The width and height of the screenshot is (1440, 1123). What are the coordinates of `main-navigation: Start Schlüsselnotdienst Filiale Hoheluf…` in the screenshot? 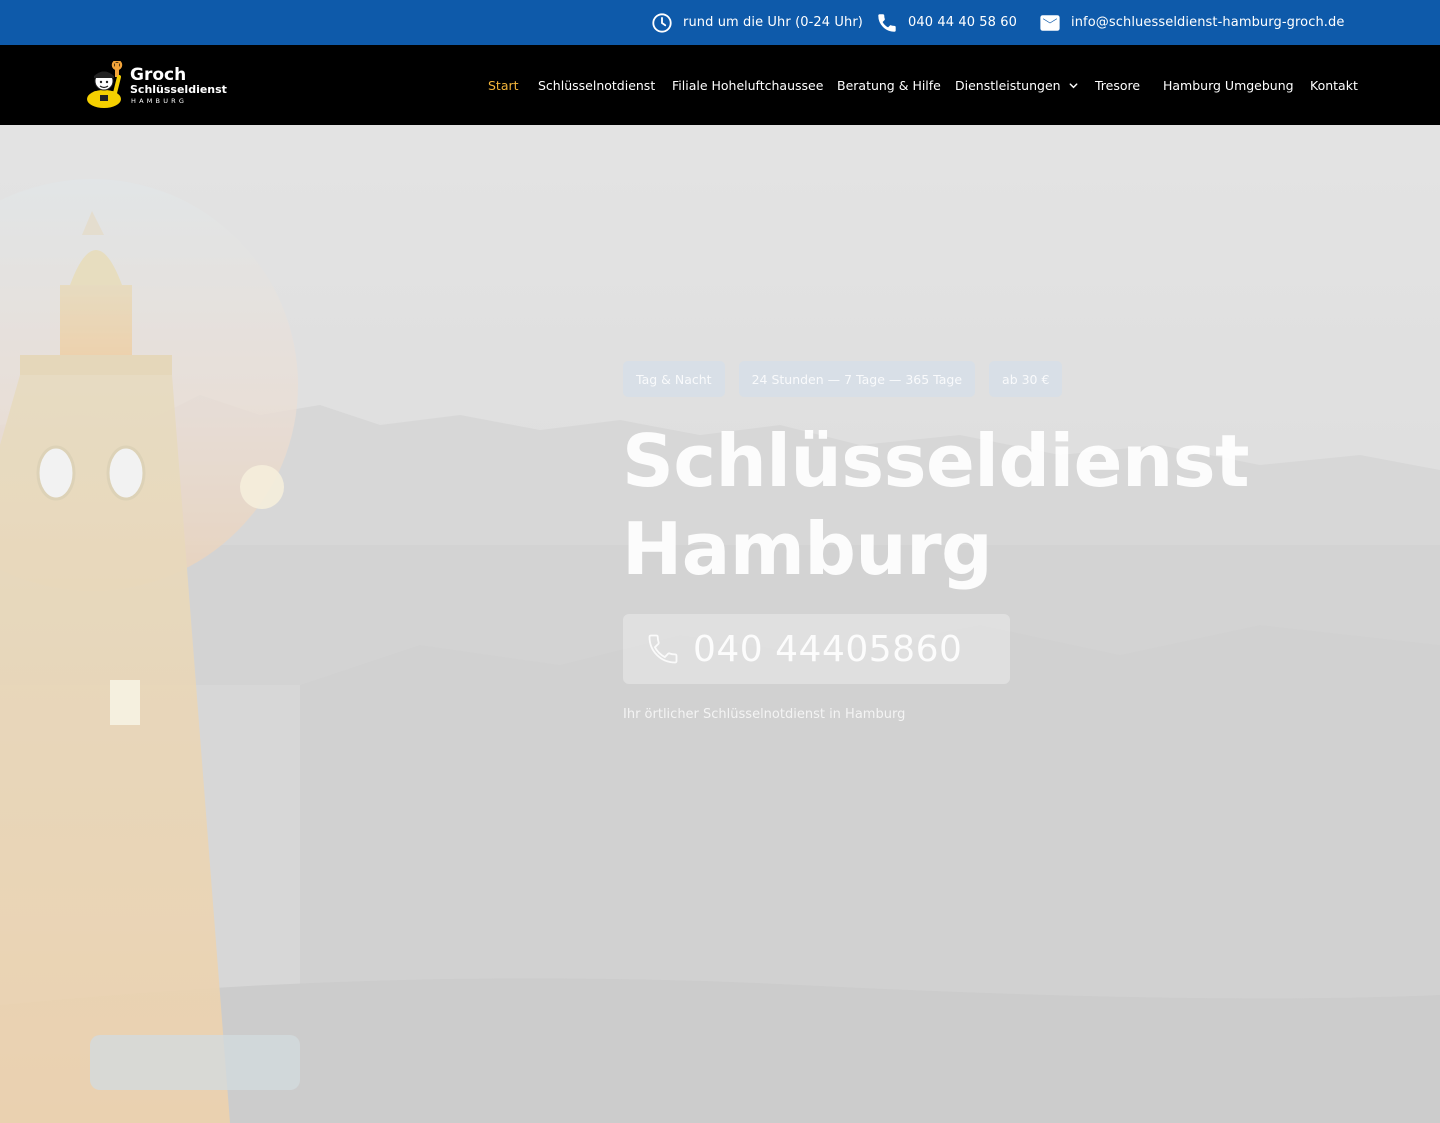 It's located at (720, 85).